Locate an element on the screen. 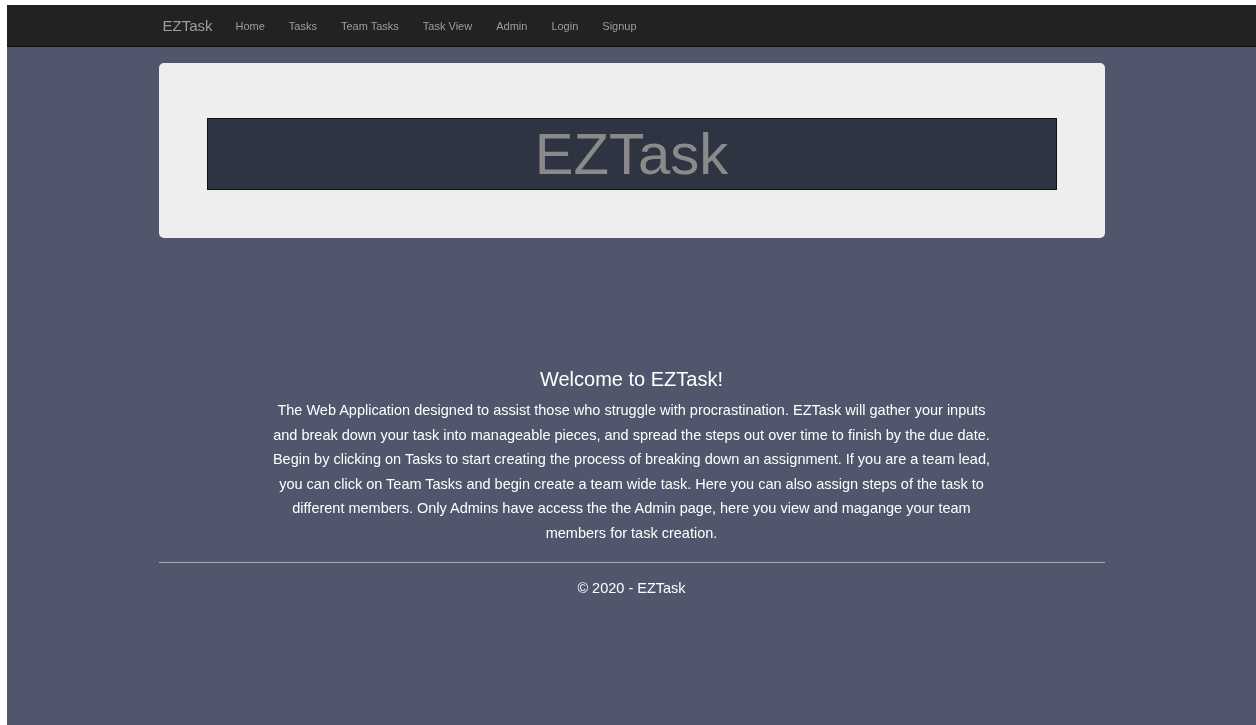 This screenshot has width=1256, height=725. nav-link: Login is located at coordinates (565, 25).